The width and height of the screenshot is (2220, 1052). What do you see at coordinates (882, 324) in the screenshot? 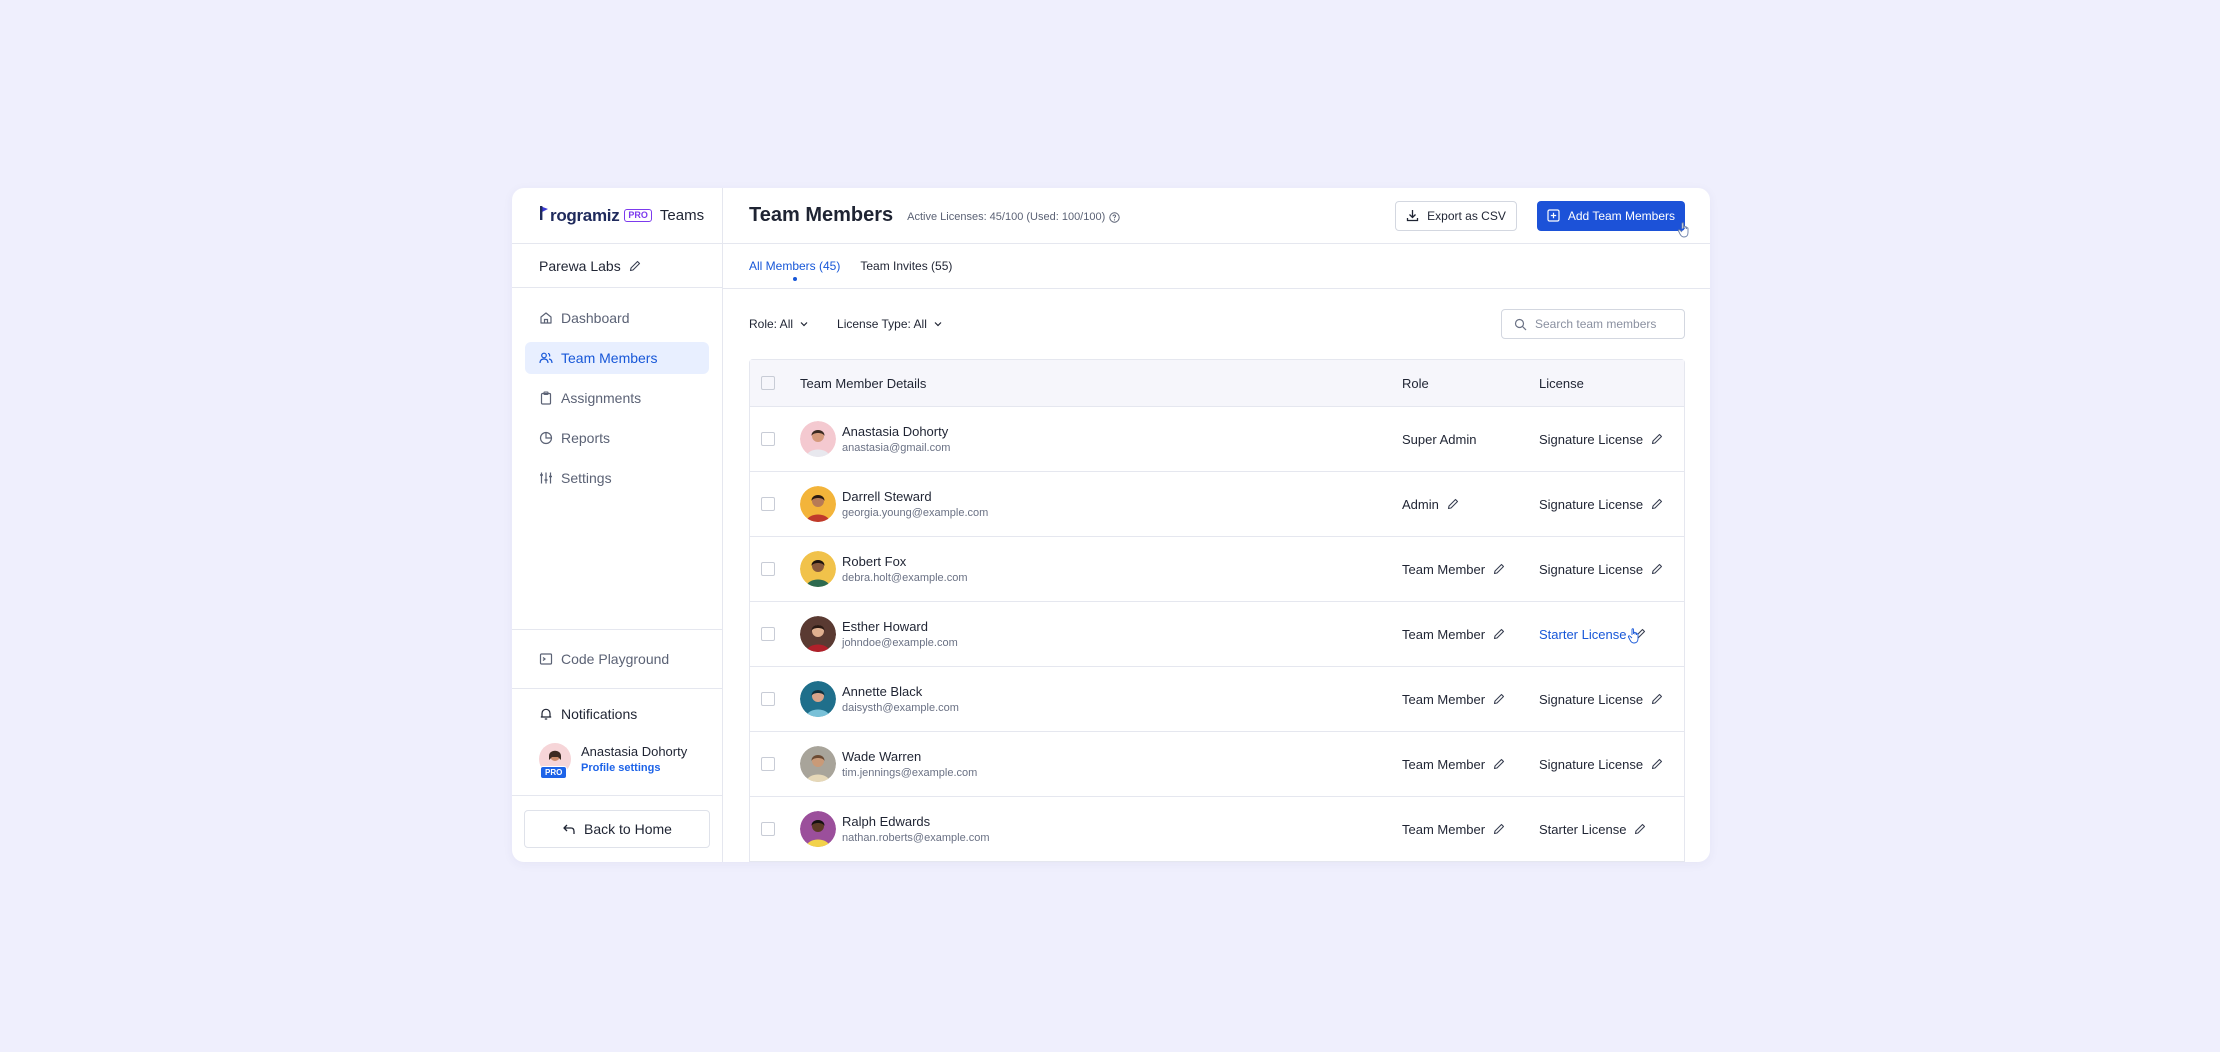
I see `license-filter-label: License Type: All` at bounding box center [882, 324].